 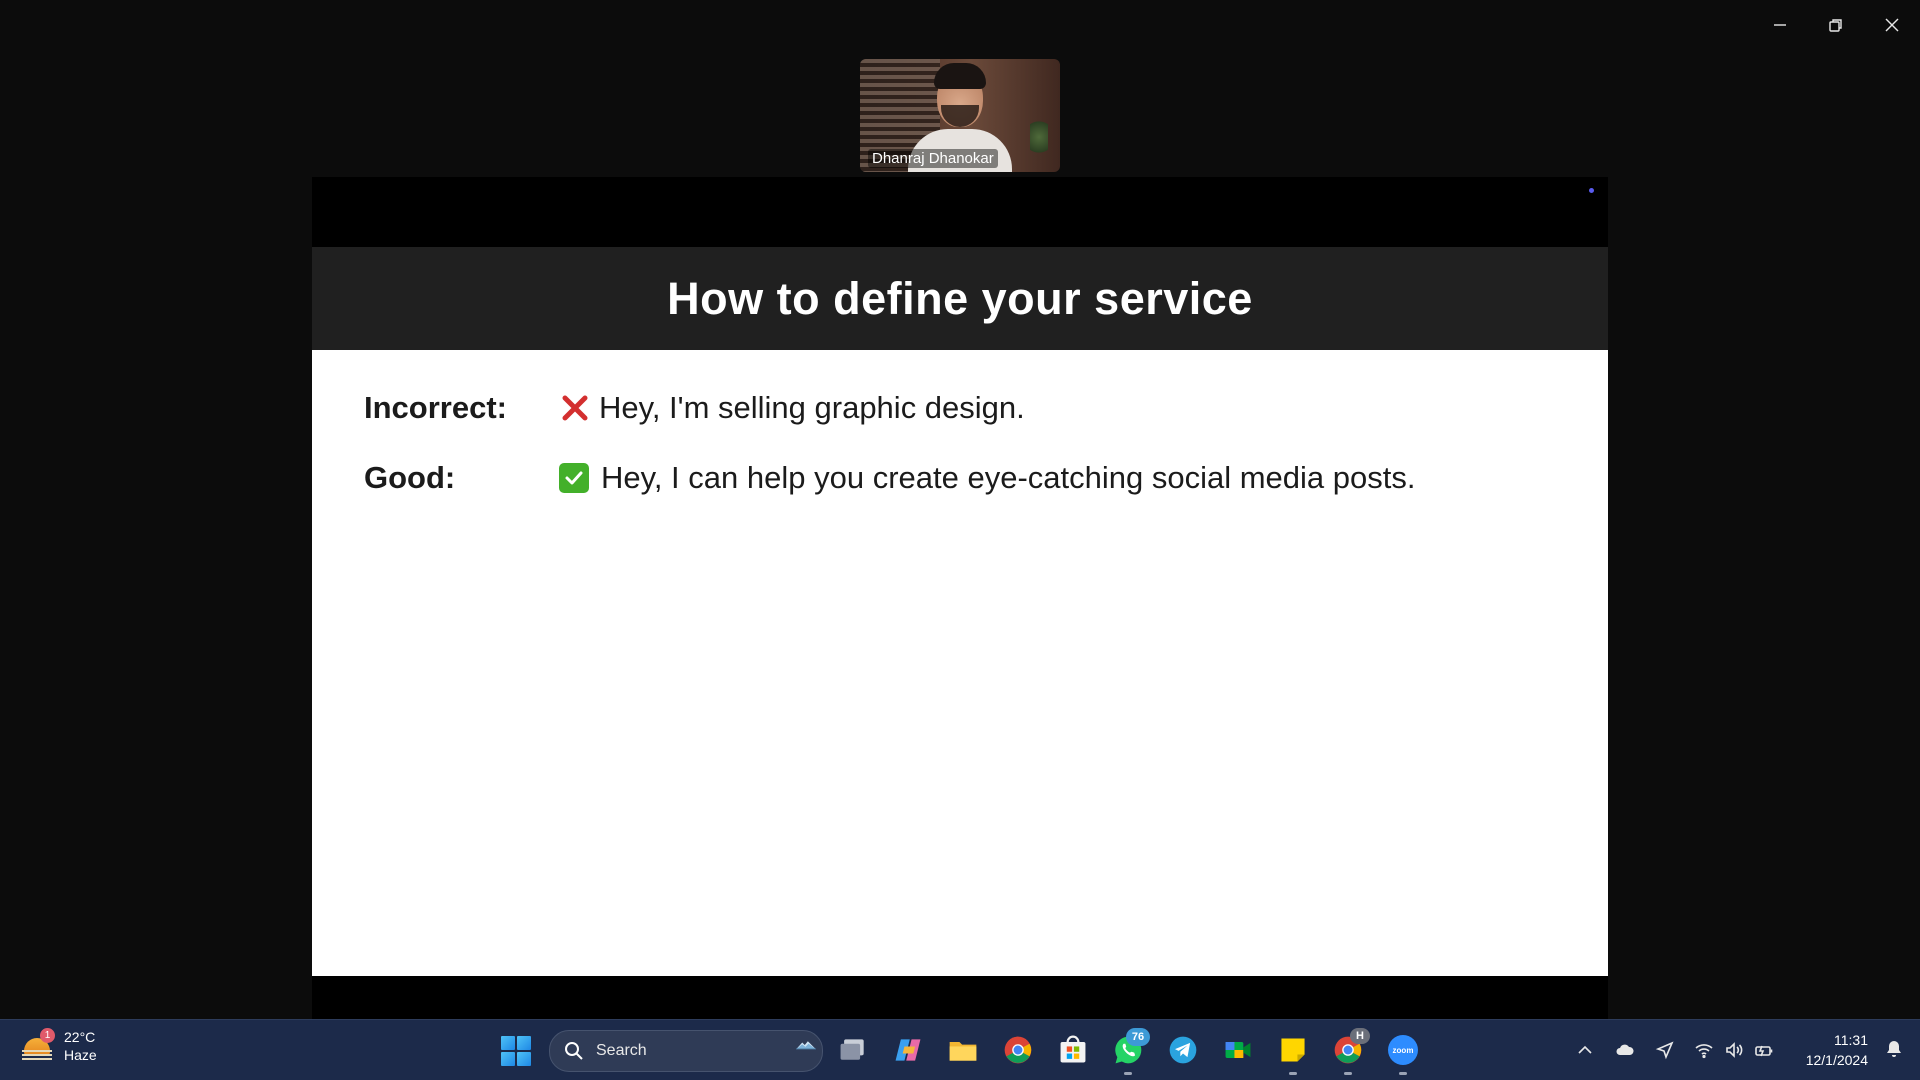 What do you see at coordinates (80, 1055) in the screenshot?
I see `weather-condition: Haze` at bounding box center [80, 1055].